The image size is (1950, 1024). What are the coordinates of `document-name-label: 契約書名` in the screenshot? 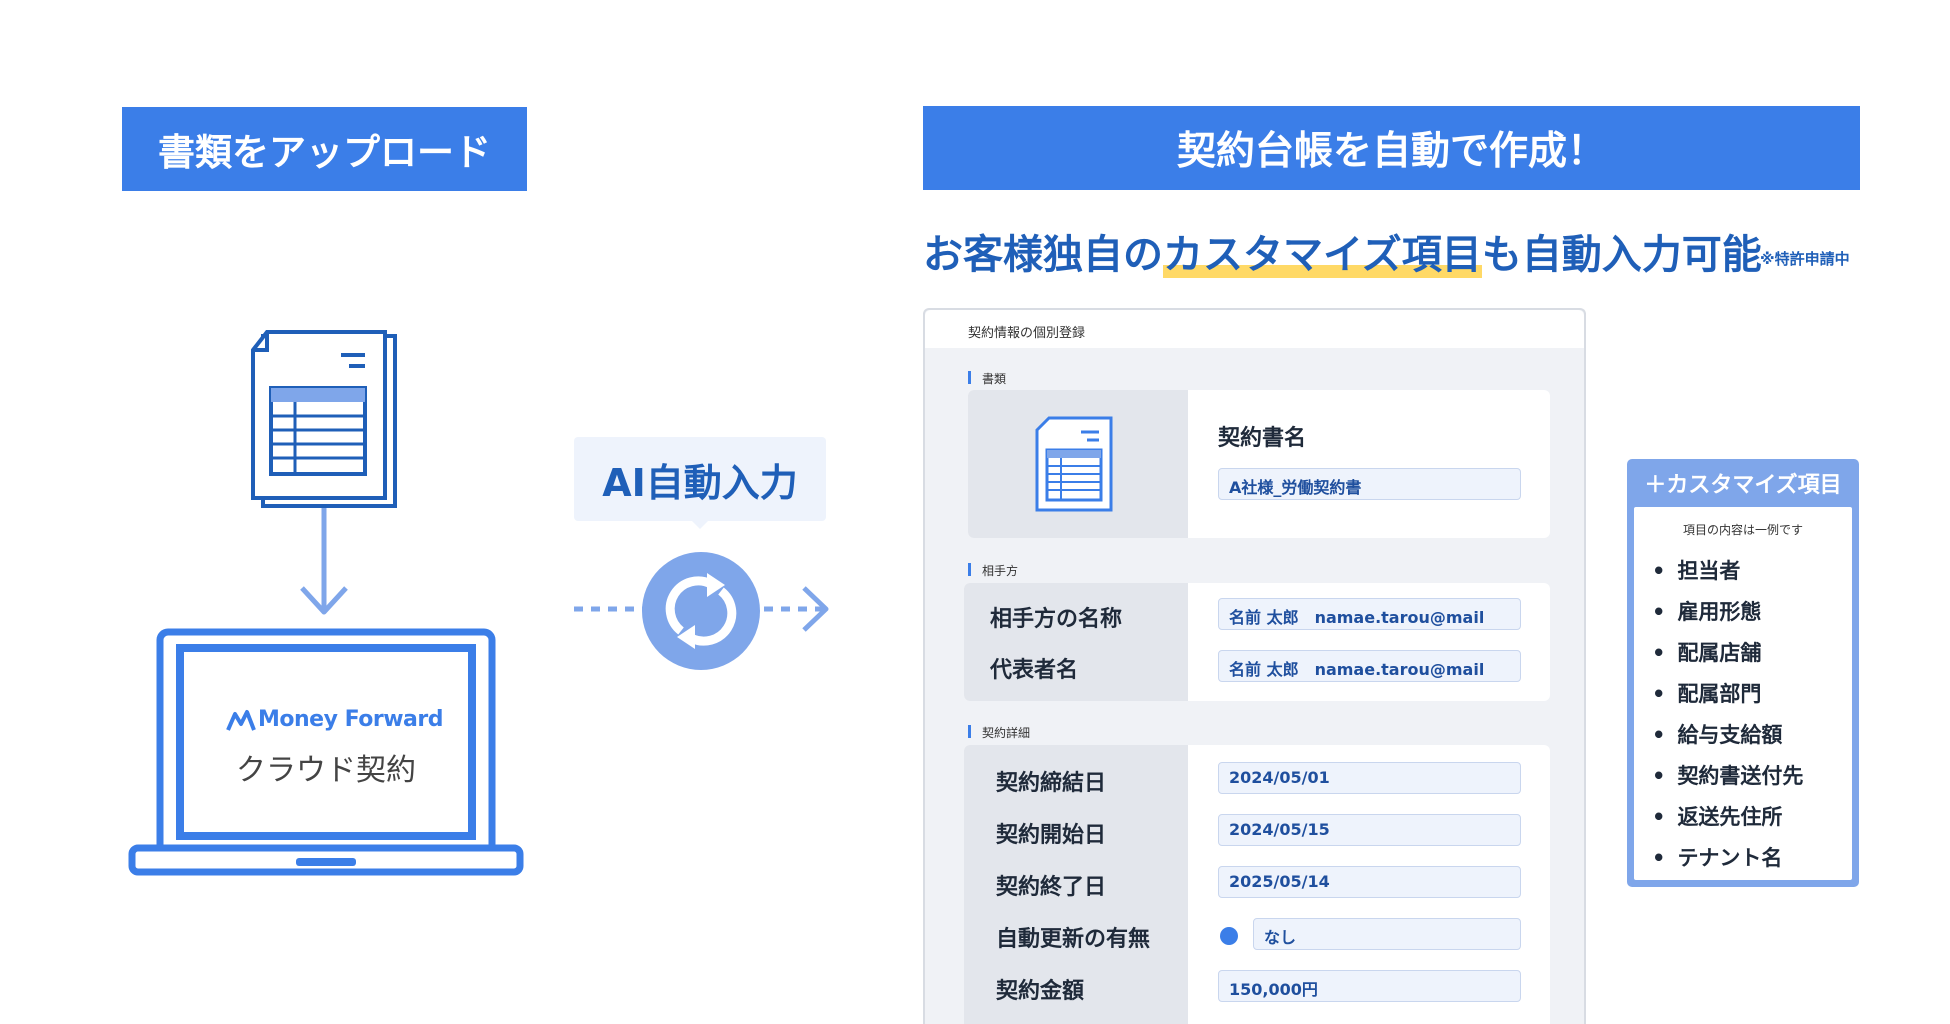 It's located at (1262, 438).